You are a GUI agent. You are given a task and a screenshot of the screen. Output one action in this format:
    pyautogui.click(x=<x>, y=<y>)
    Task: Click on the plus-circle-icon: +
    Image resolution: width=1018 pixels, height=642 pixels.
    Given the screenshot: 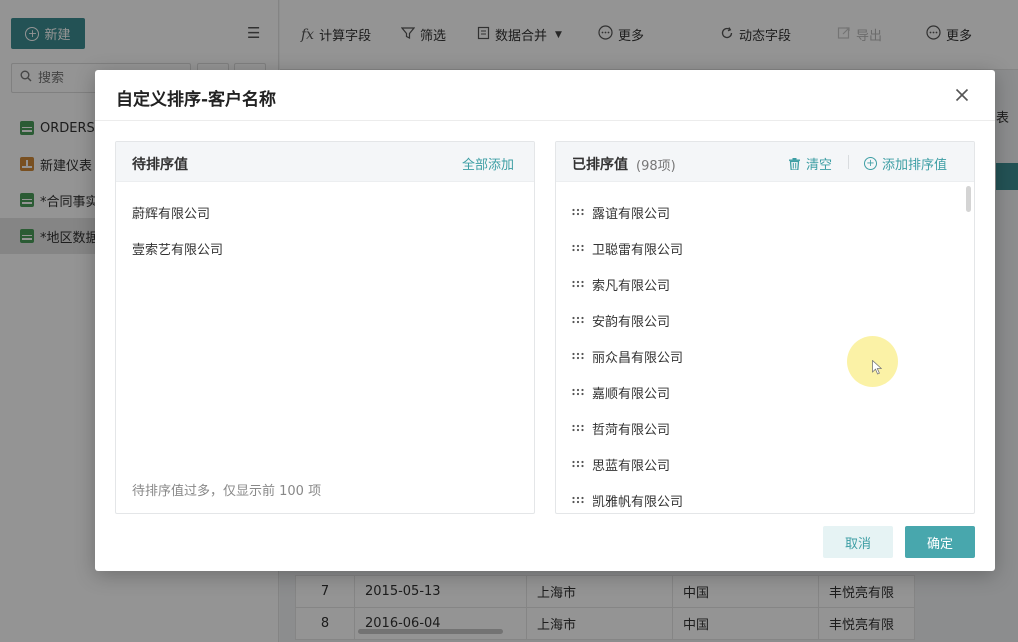 What is the action you would take?
    pyautogui.click(x=870, y=163)
    